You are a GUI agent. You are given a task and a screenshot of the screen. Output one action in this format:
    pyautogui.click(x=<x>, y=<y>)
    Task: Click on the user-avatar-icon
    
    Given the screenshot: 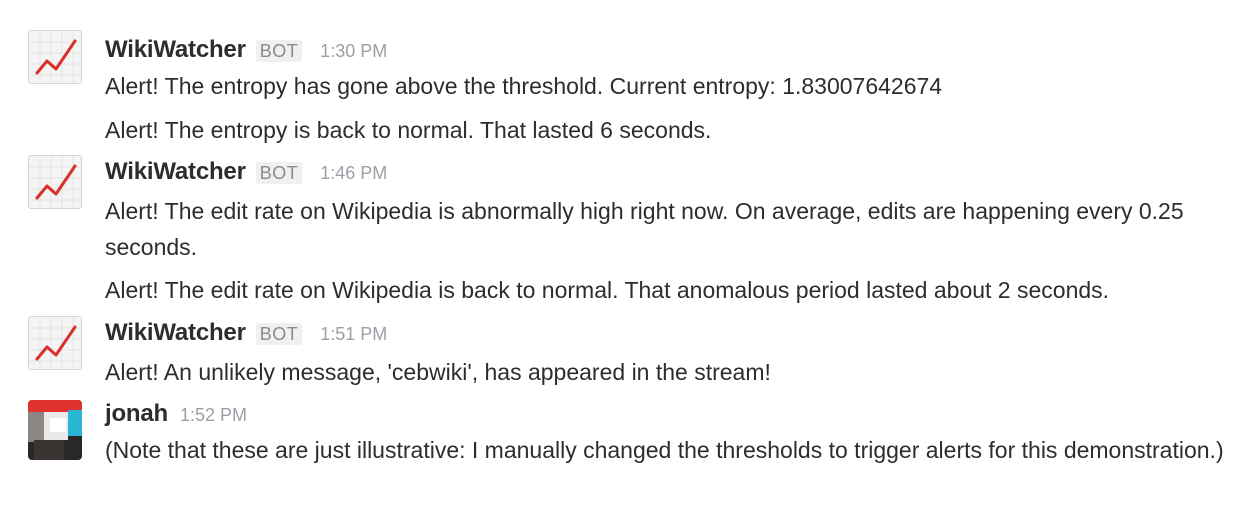 What is the action you would take?
    pyautogui.click(x=55, y=430)
    